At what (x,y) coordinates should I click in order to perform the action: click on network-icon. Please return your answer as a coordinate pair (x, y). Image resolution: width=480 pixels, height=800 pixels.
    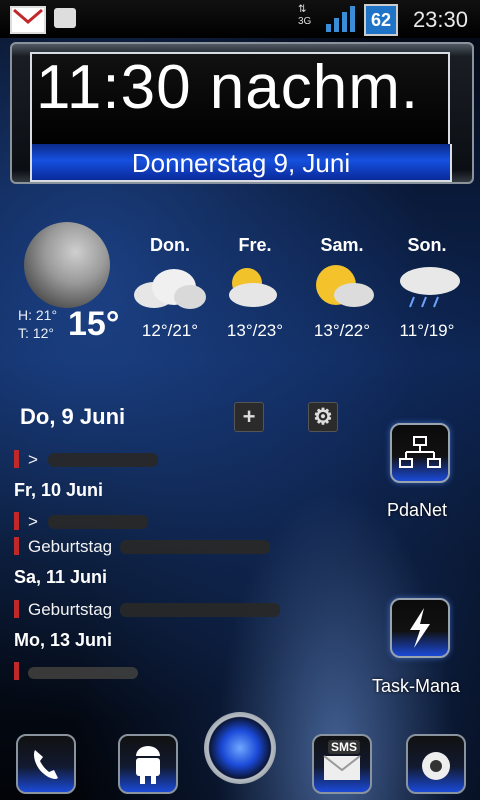
    Looking at the image, I should click on (420, 452).